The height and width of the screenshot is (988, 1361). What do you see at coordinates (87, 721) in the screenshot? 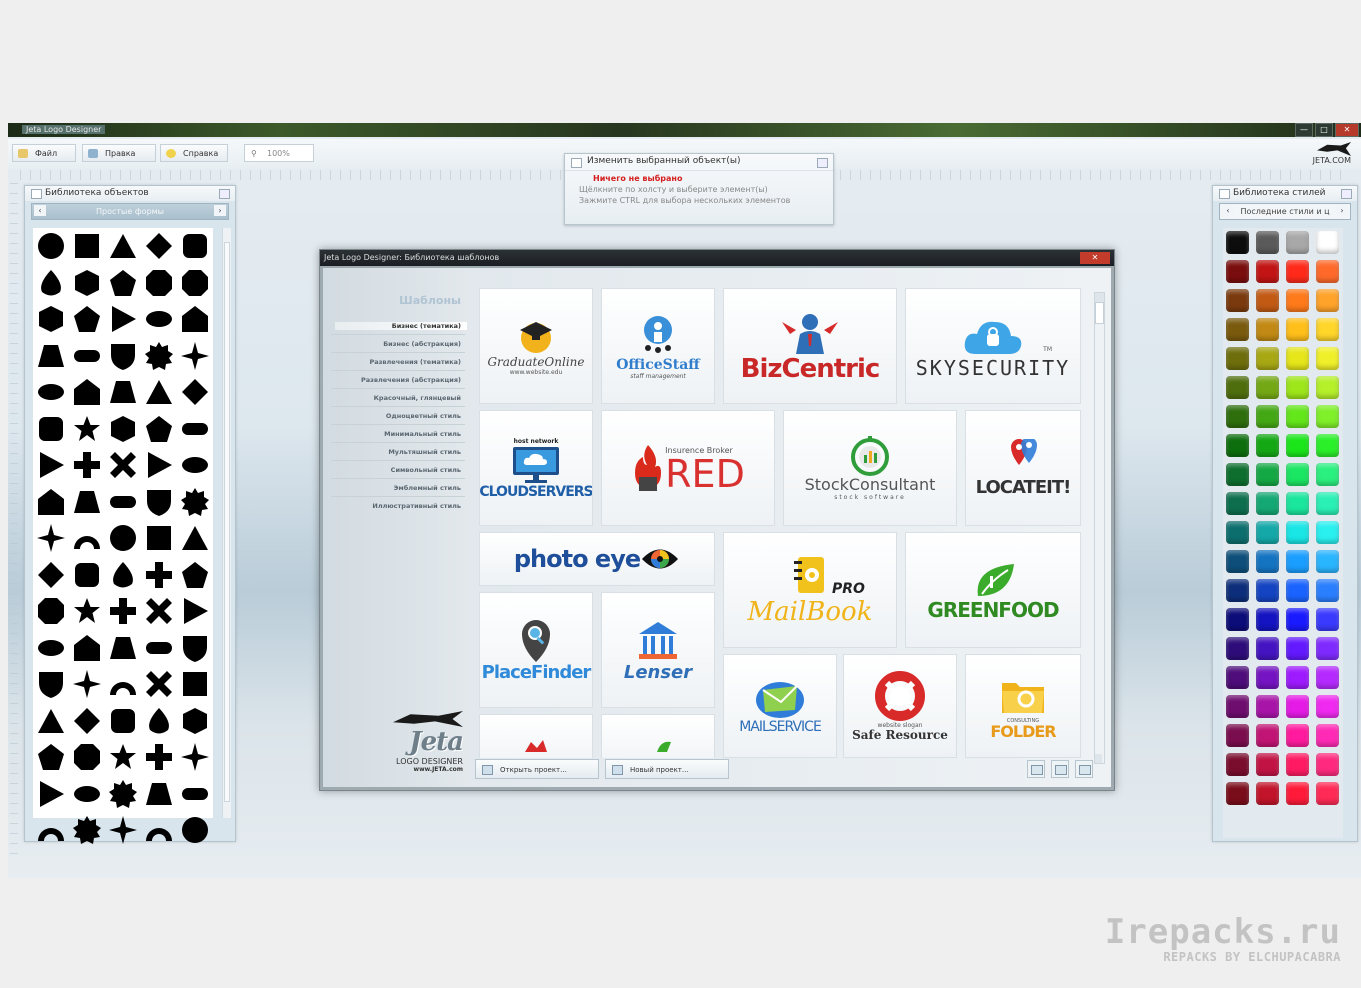
I see `shape-x-fat` at bounding box center [87, 721].